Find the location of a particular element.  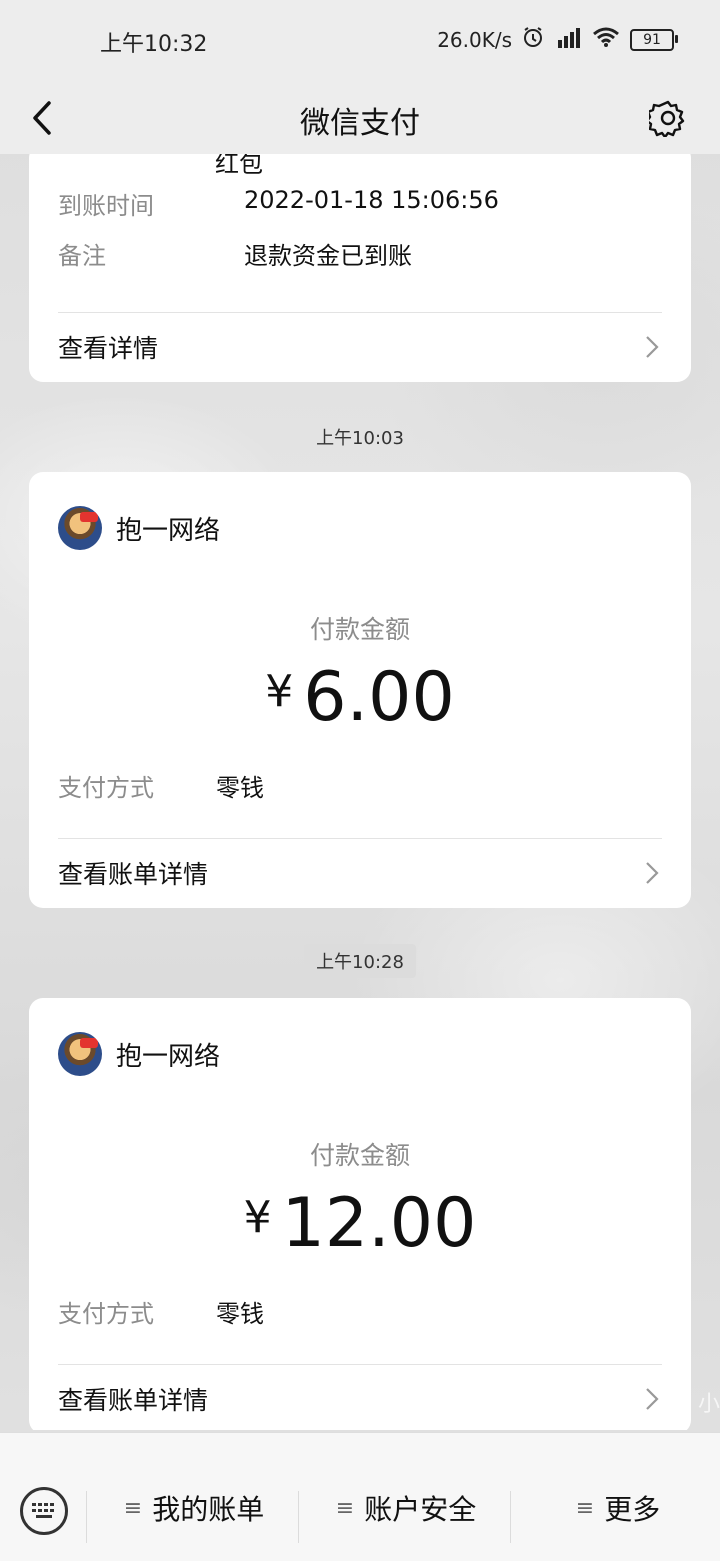

remark-row: 备注 退款资金已到账 is located at coordinates (358, 253).